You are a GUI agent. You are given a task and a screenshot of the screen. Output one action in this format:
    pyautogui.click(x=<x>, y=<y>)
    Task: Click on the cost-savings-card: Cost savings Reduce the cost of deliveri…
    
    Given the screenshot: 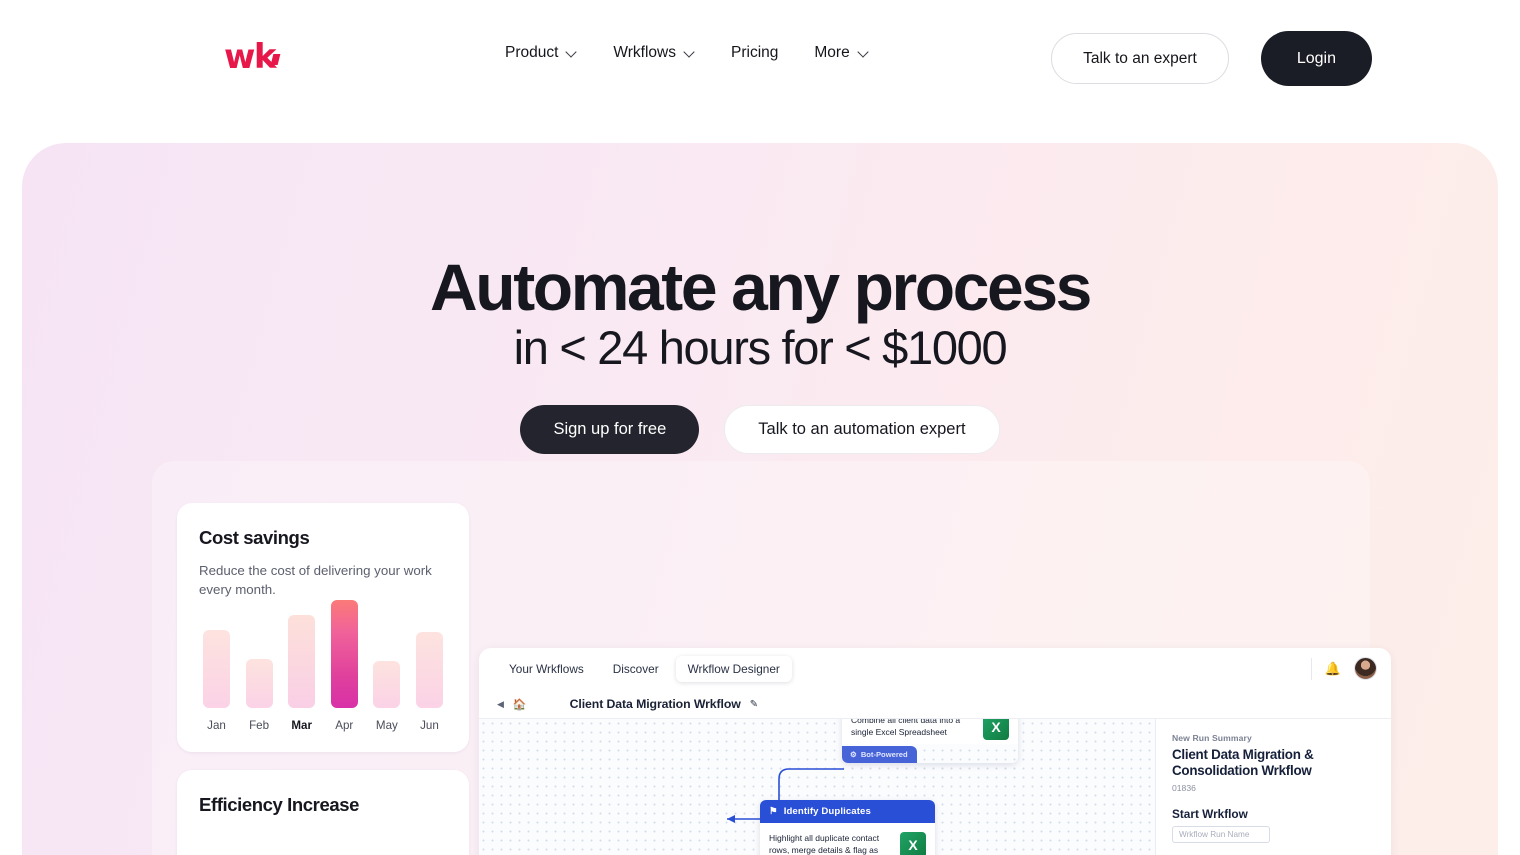 What is the action you would take?
    pyautogui.click(x=323, y=627)
    